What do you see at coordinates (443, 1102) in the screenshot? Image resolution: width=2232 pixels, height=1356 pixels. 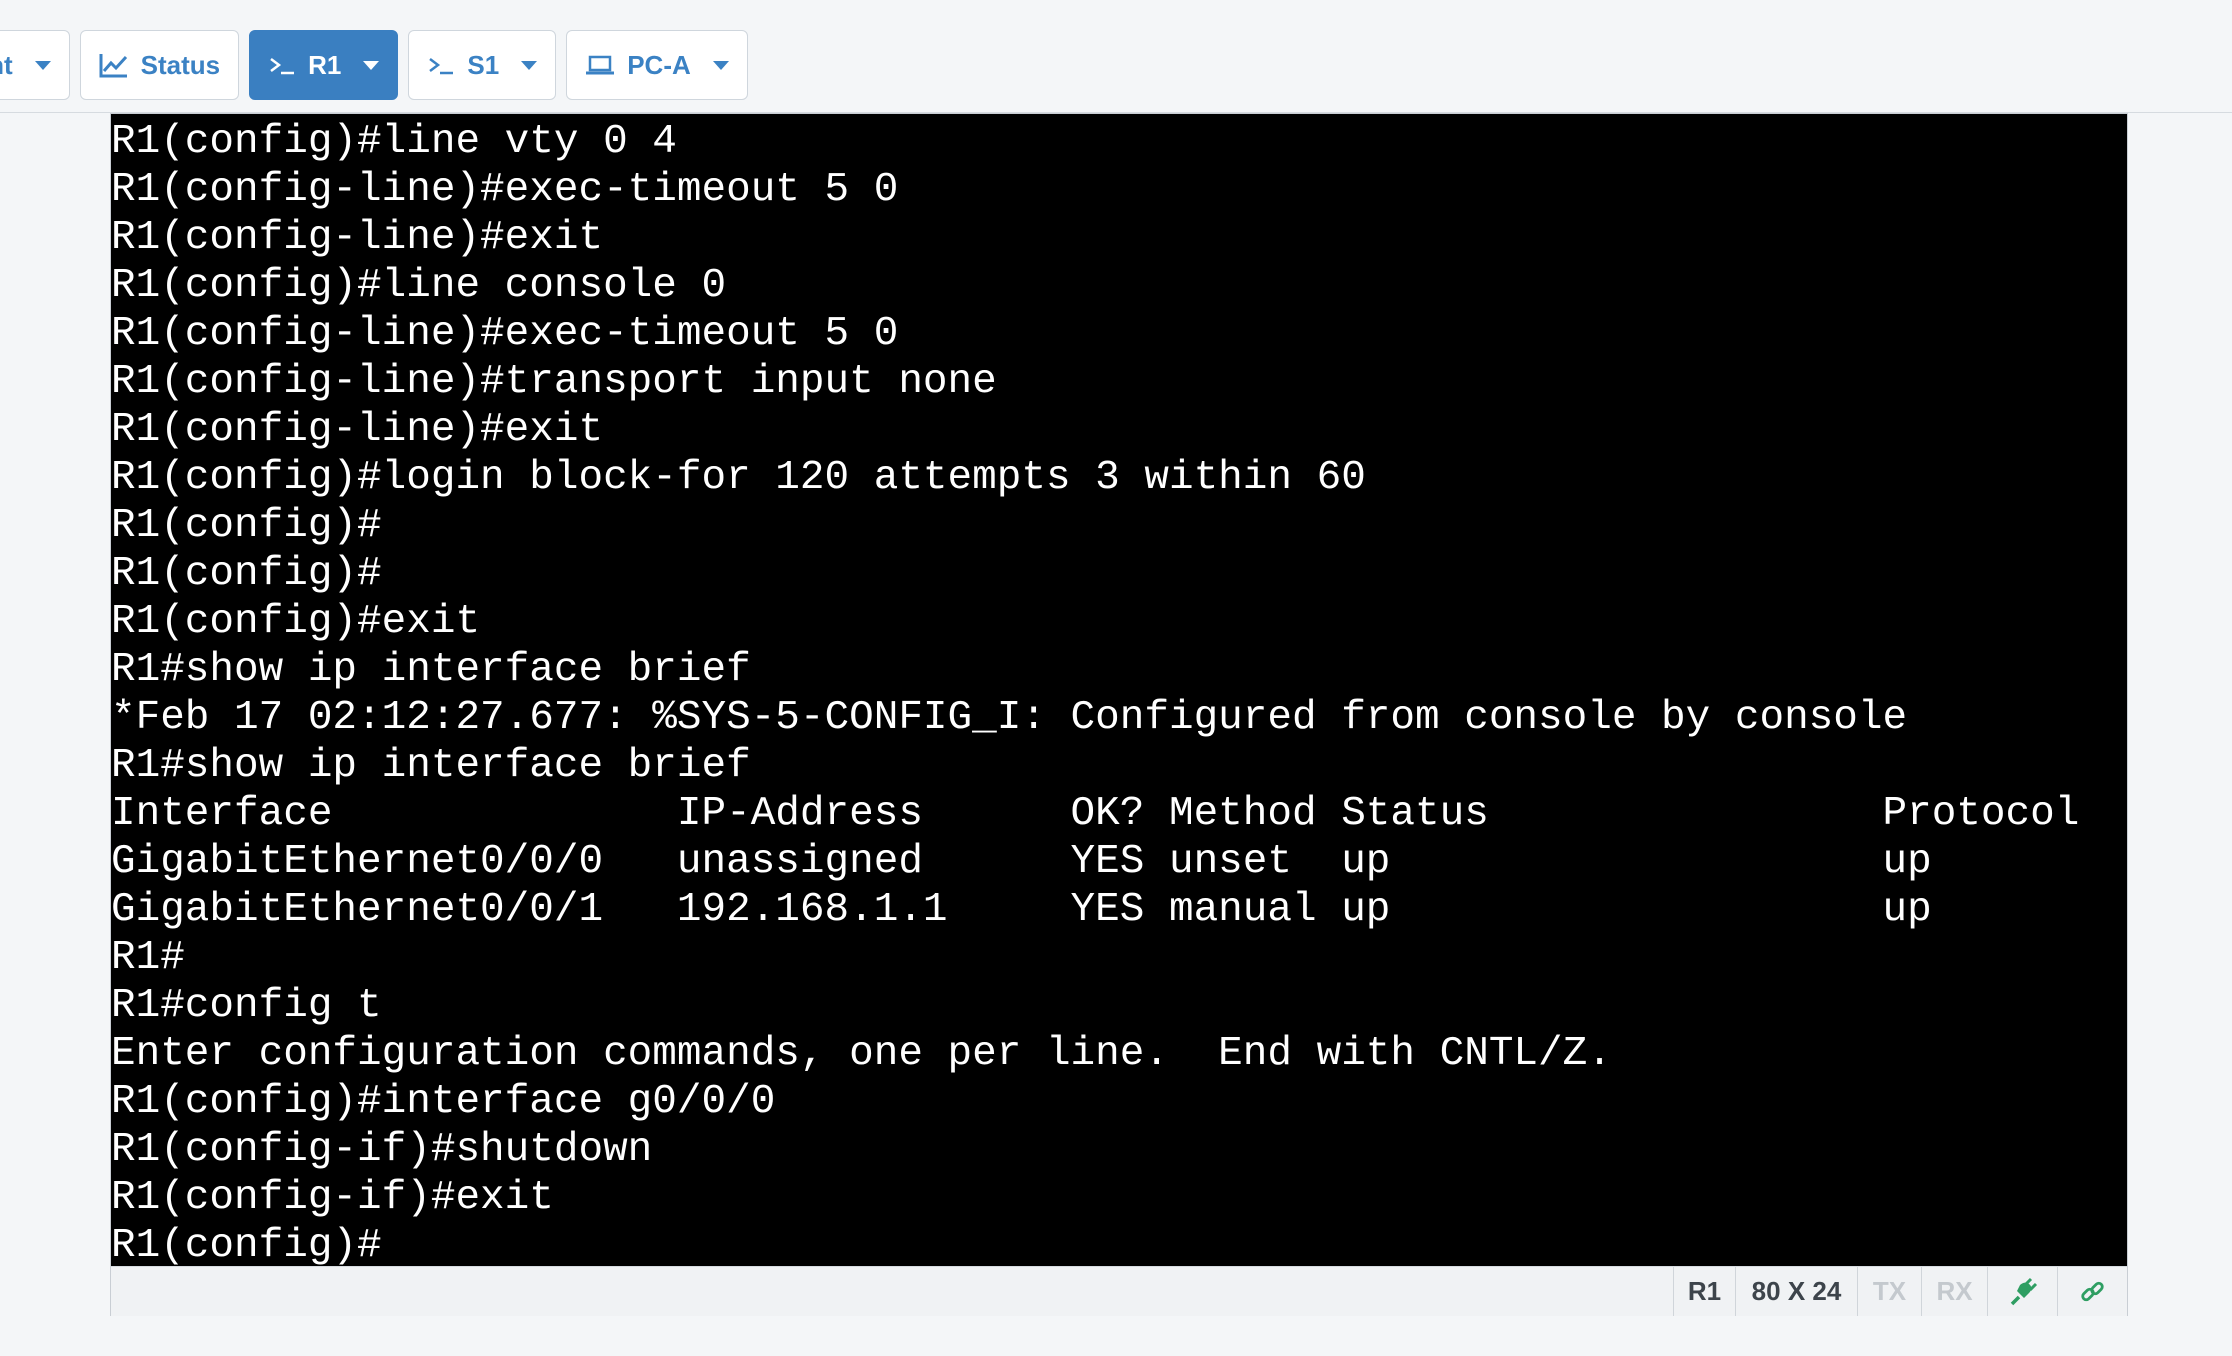 I see `terminal-line: R1(config)#interface g0/0/0` at bounding box center [443, 1102].